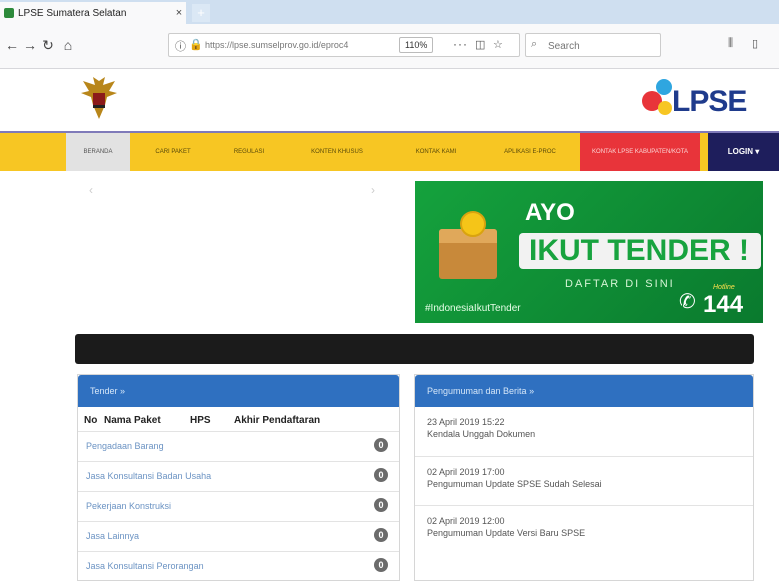 This screenshot has height=581, width=779. Describe the element at coordinates (277, 420) in the screenshot. I see `col-akhir-pendaftaran: Akhir Pendaftaran` at that location.